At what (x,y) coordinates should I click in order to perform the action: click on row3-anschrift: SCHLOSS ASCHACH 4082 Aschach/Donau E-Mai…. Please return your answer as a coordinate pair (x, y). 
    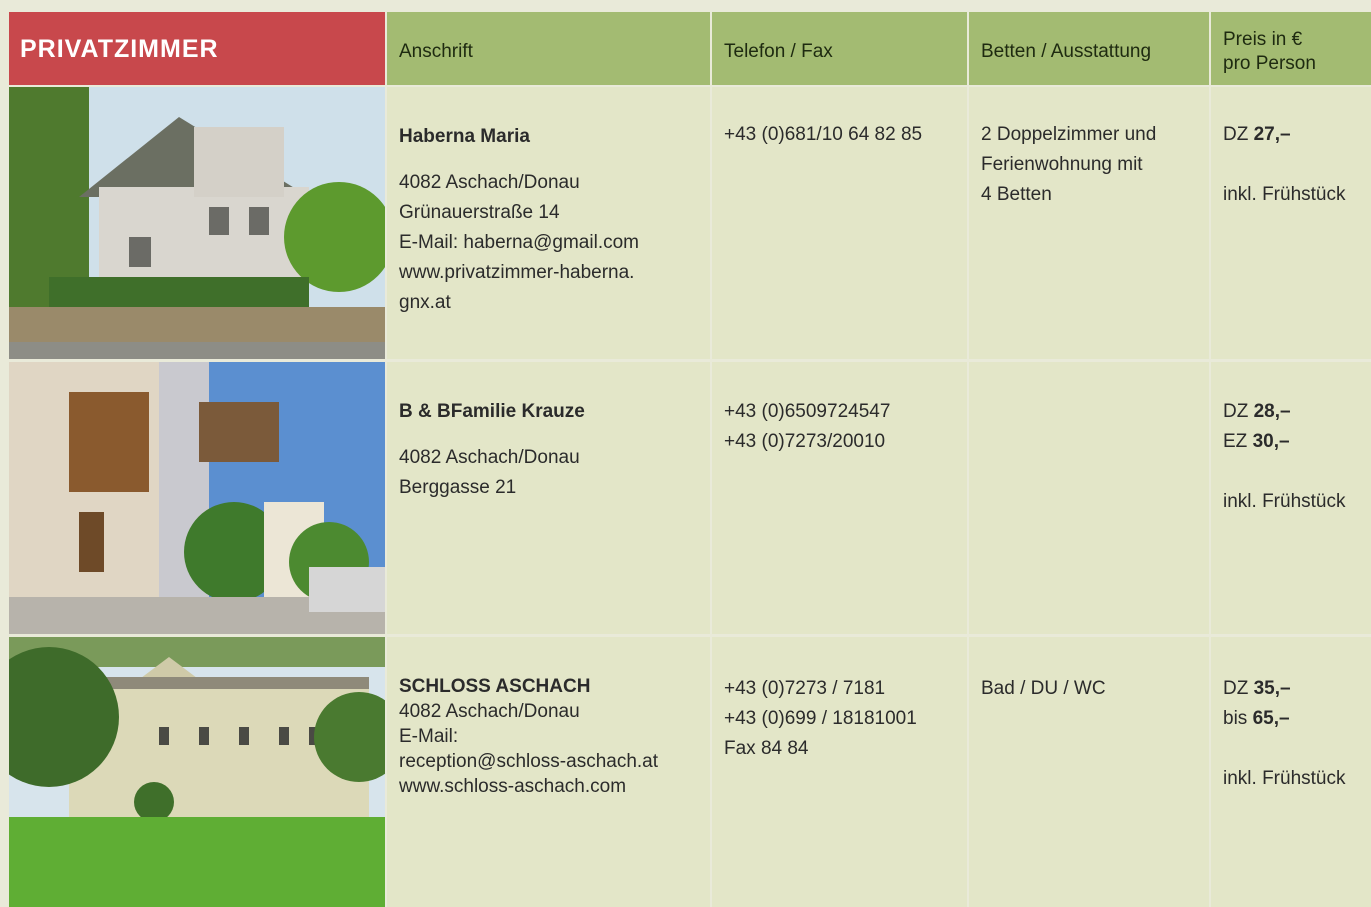
    Looking at the image, I should click on (548, 772).